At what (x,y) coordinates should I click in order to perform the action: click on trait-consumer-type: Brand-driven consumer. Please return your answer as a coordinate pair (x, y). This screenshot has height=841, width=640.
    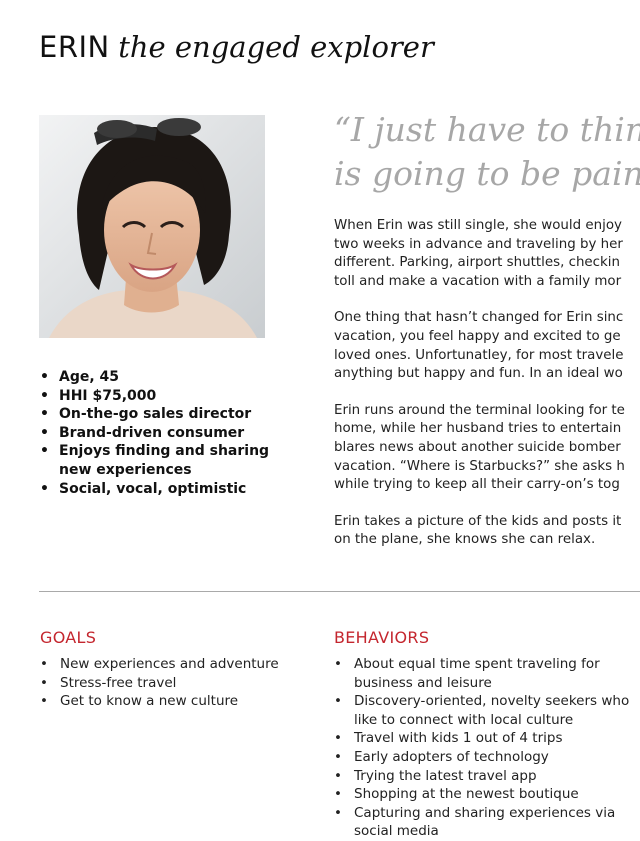
    Looking at the image, I should click on (160, 433).